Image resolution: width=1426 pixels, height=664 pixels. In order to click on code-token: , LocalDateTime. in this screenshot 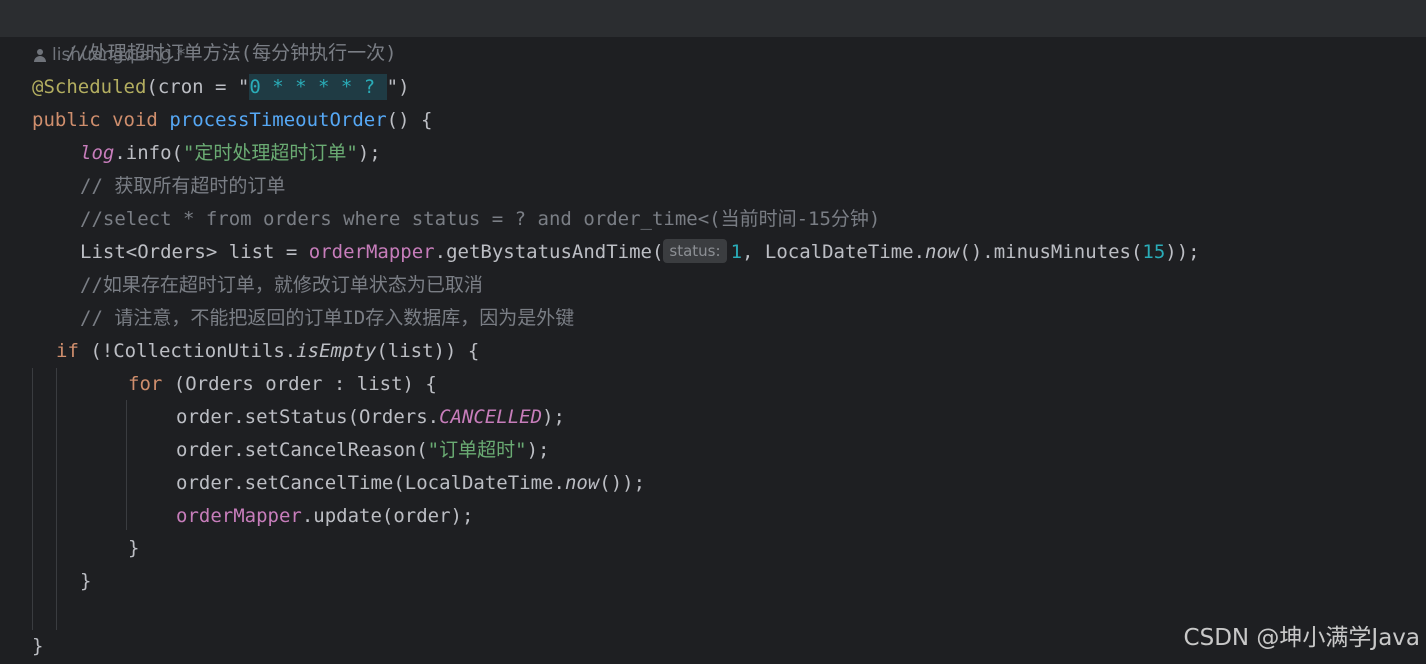, I will do `click(834, 252)`.